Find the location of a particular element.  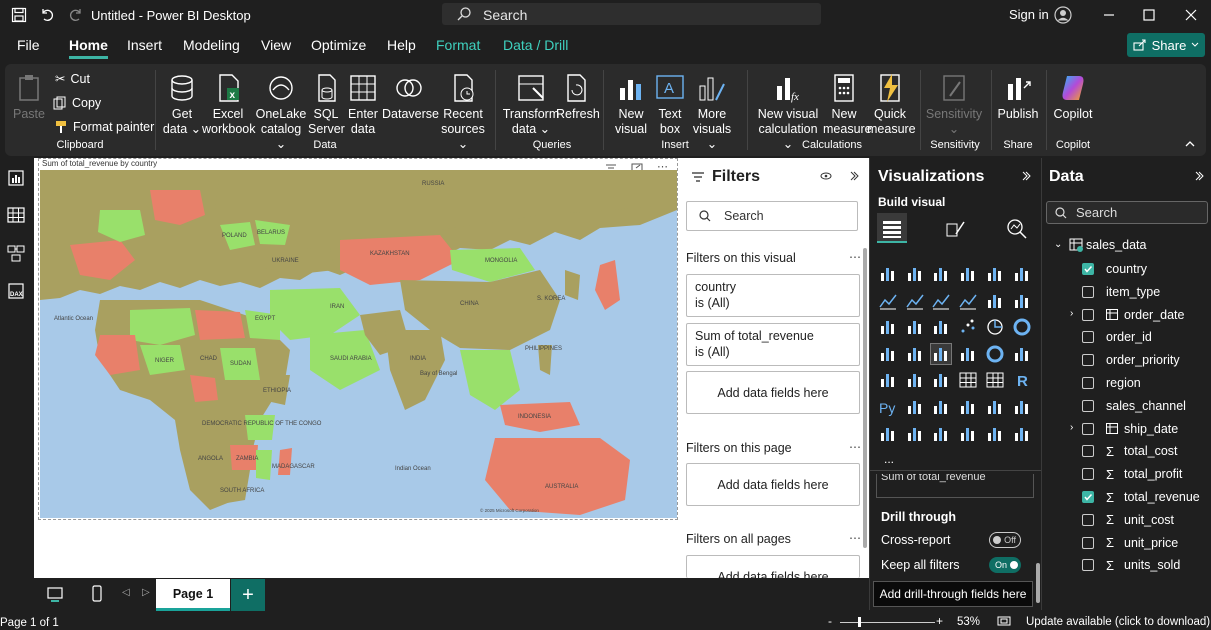

azure-map-icon is located at coordinates (968, 354).